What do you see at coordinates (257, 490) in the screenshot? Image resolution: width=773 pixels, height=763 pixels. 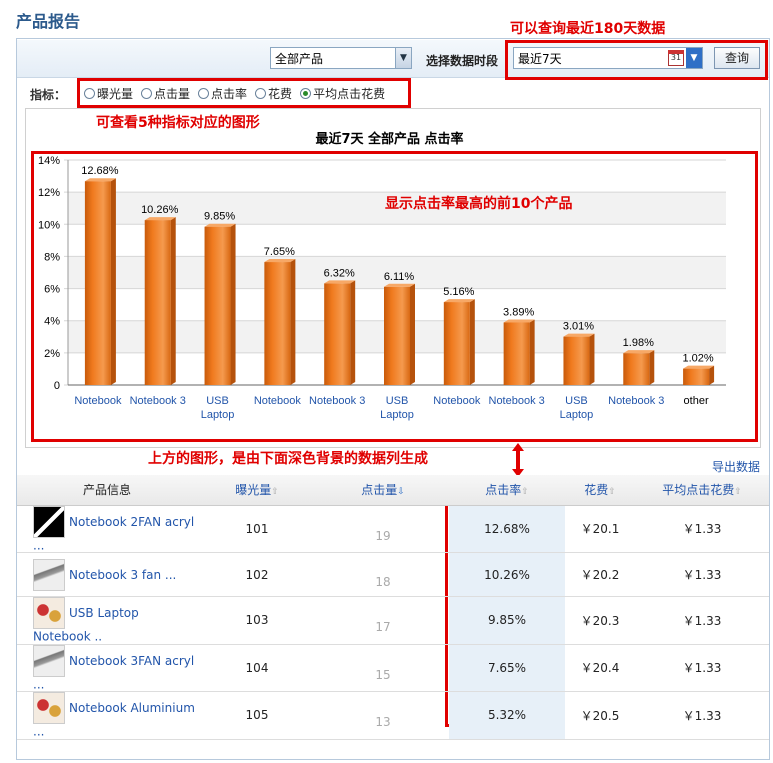 I see `col-impressions: 曝光量⇧` at bounding box center [257, 490].